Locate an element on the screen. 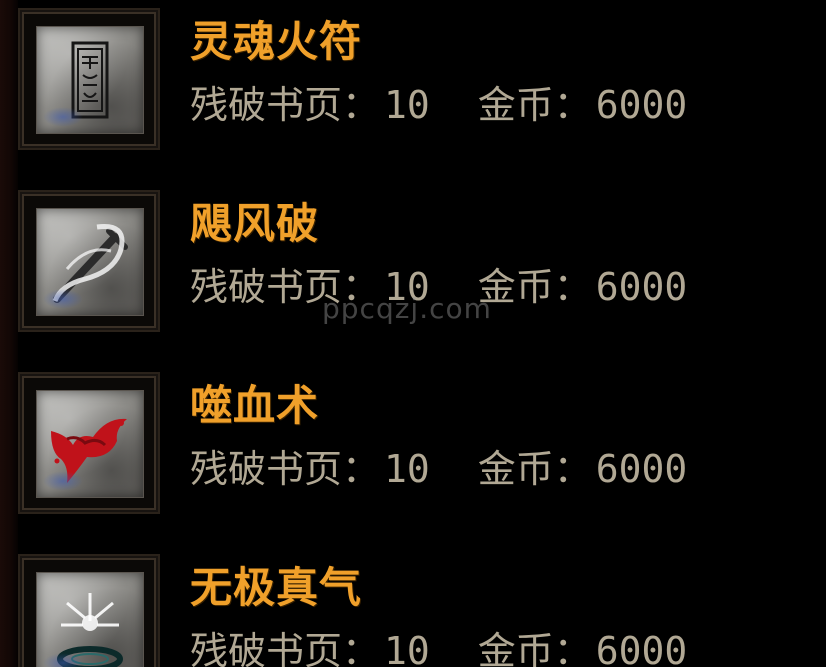 The height and width of the screenshot is (667, 826). skill-name: 噬血术 is located at coordinates (255, 405).